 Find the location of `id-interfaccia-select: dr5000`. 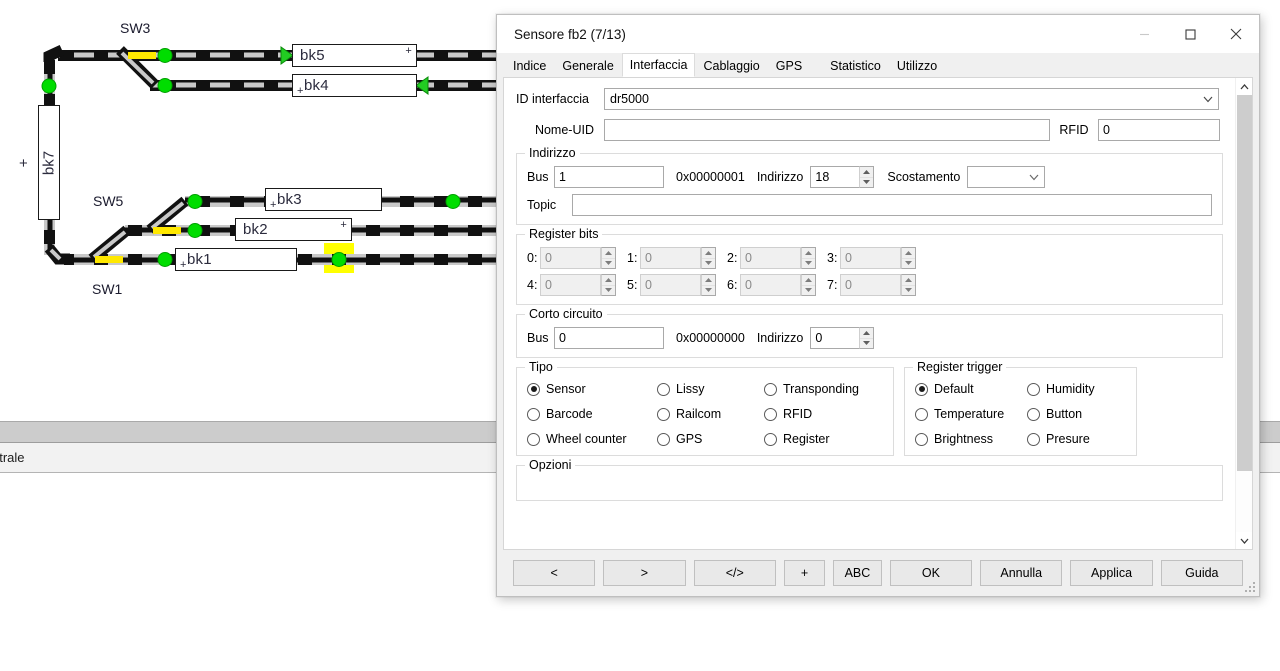

id-interfaccia-select: dr5000 is located at coordinates (911, 99).